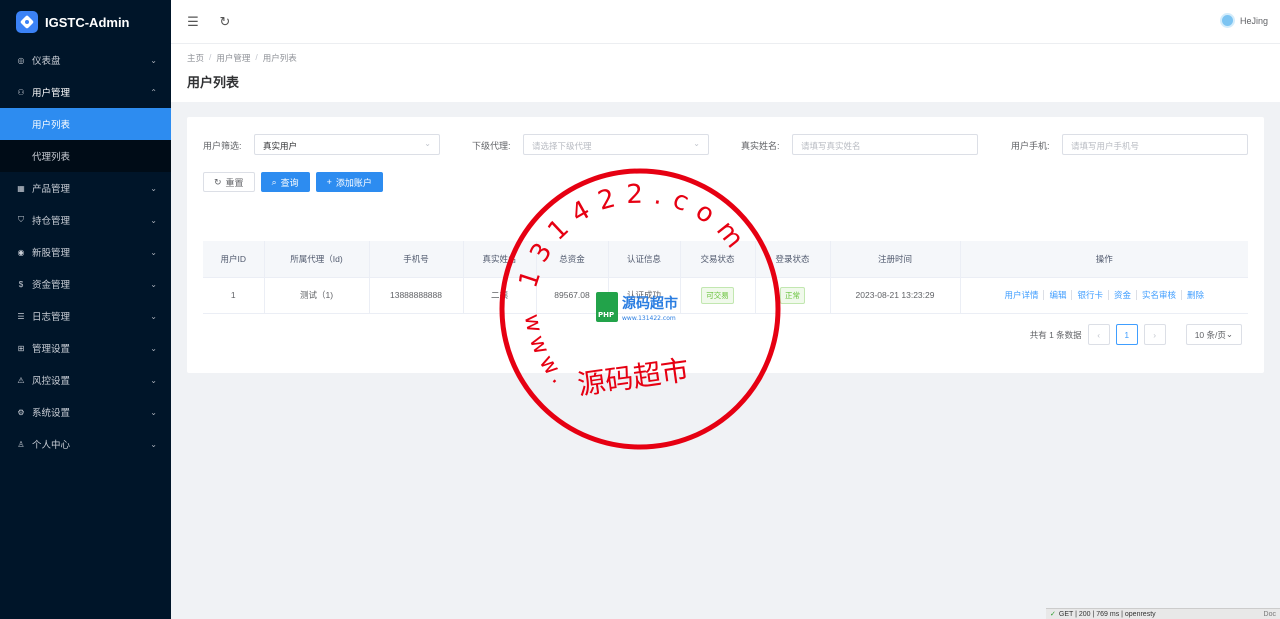 Image resolution: width=1280 pixels, height=619 pixels. I want to click on user-name: HeJing, so click(1253, 20).